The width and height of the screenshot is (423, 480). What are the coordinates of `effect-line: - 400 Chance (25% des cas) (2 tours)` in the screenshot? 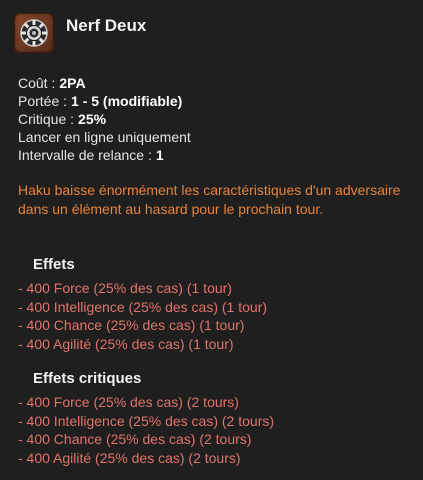 It's located at (135, 439).